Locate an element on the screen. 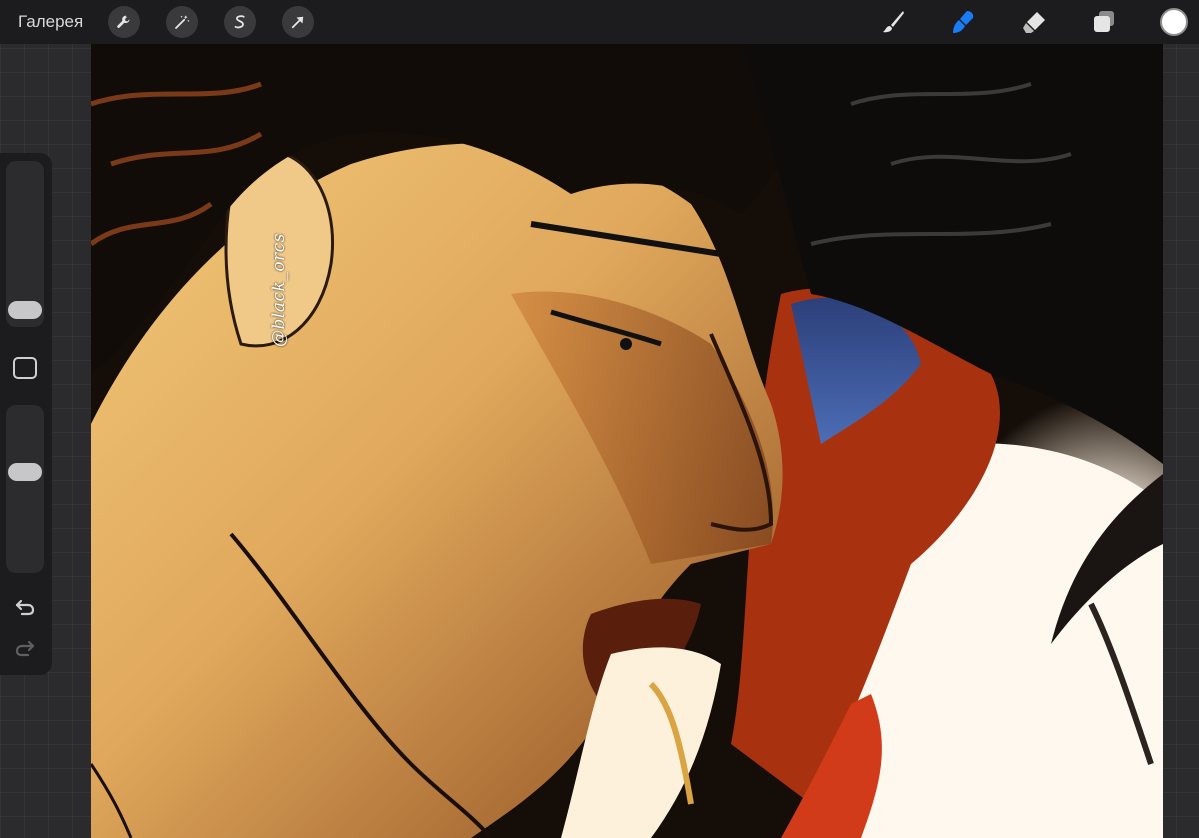  left-sidebar is located at coordinates (26, 414).